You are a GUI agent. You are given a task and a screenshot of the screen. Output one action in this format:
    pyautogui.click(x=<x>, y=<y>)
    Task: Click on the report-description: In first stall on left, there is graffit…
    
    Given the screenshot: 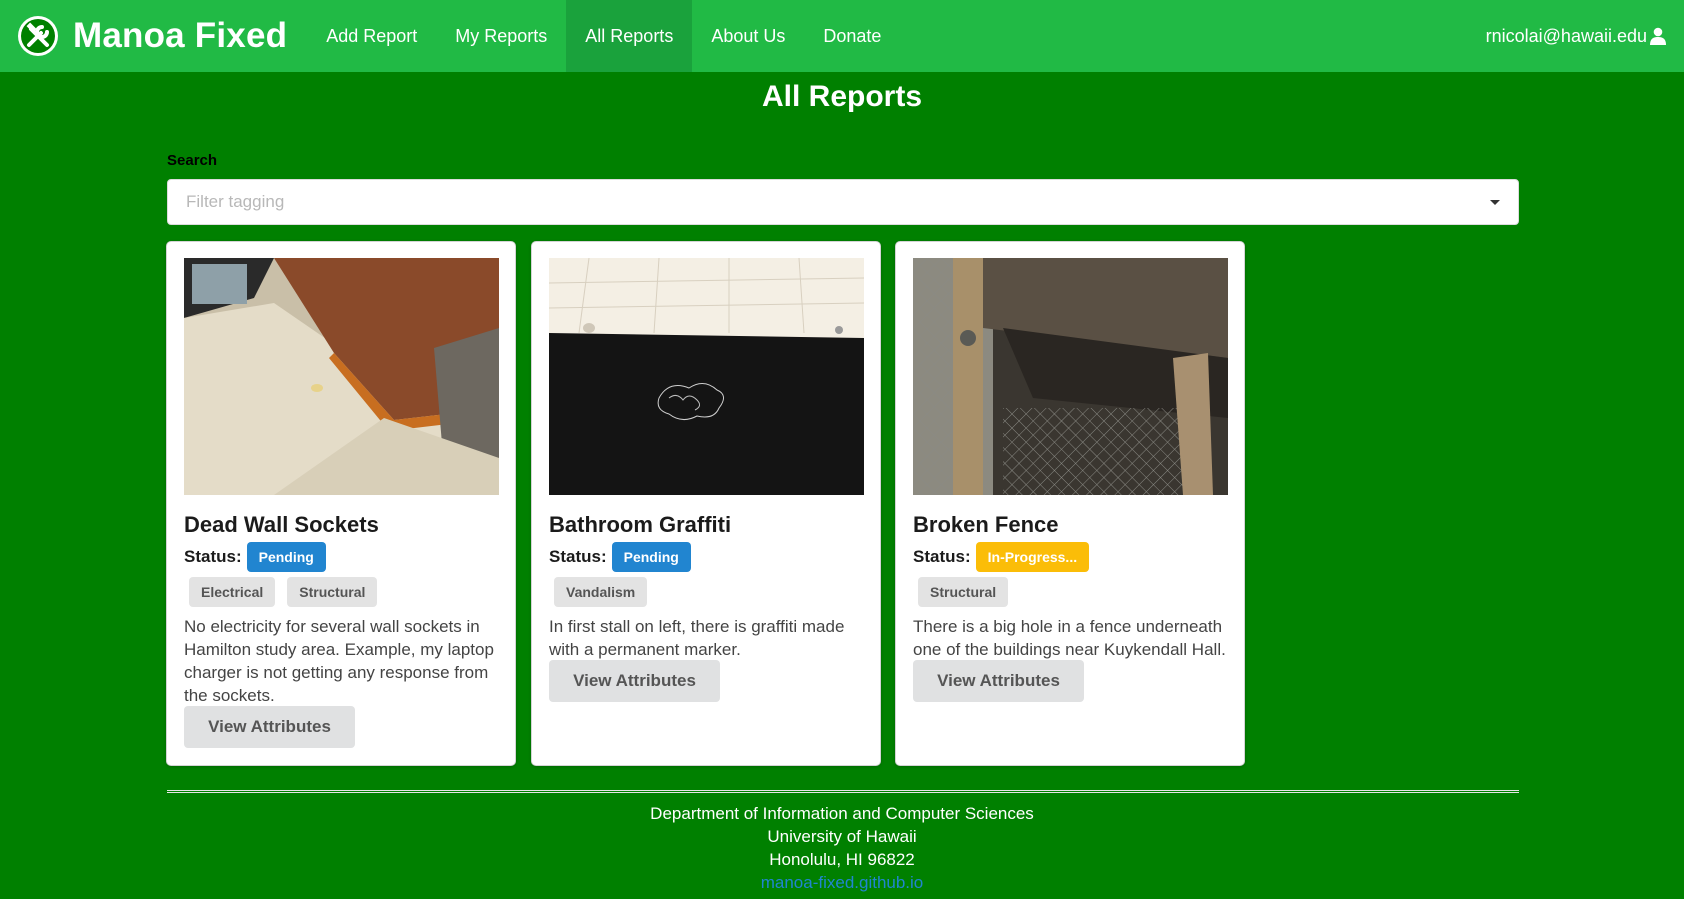 What is the action you would take?
    pyautogui.click(x=697, y=638)
    